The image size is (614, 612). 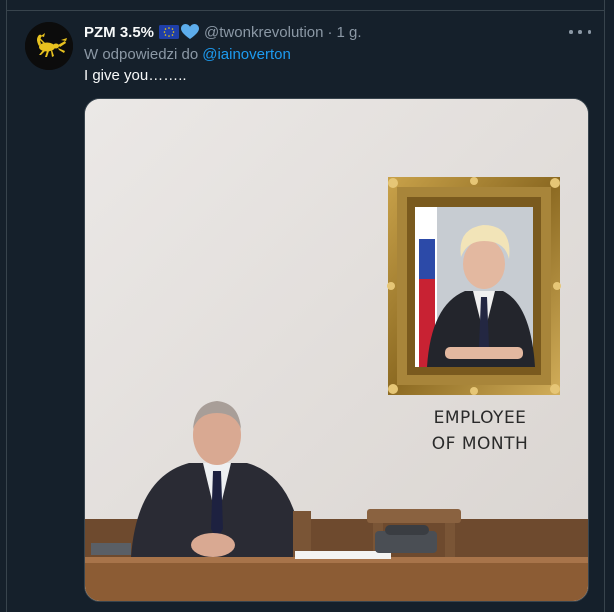 I want to click on reply-prefix: W odpowiedzi do, so click(x=141, y=54).